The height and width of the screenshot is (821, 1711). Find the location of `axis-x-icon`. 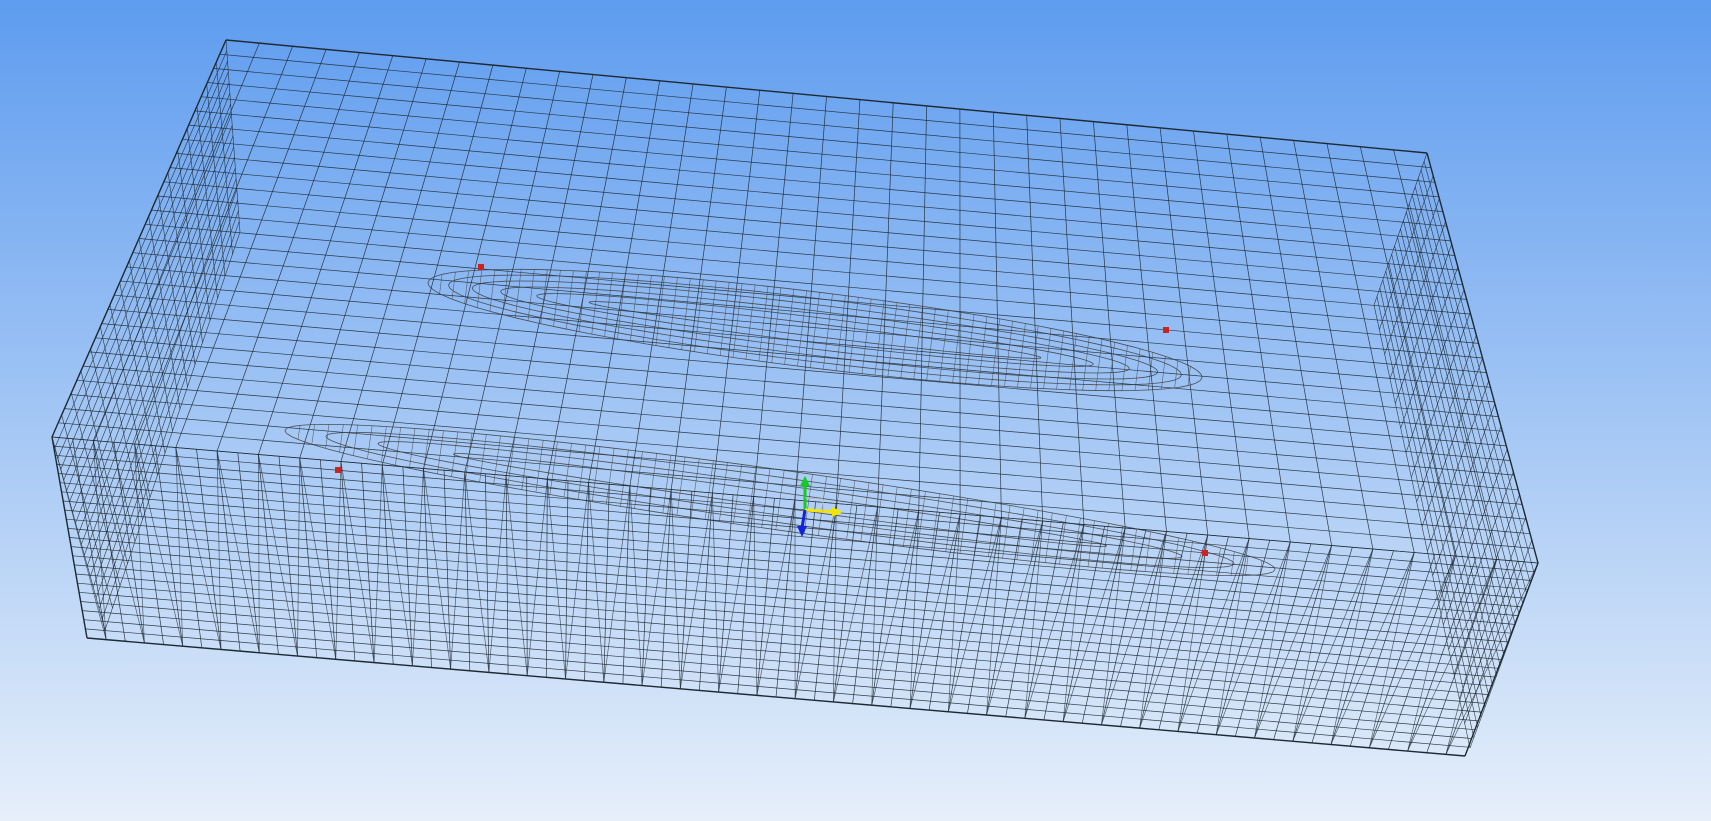

axis-x-icon is located at coordinates (820, 511).